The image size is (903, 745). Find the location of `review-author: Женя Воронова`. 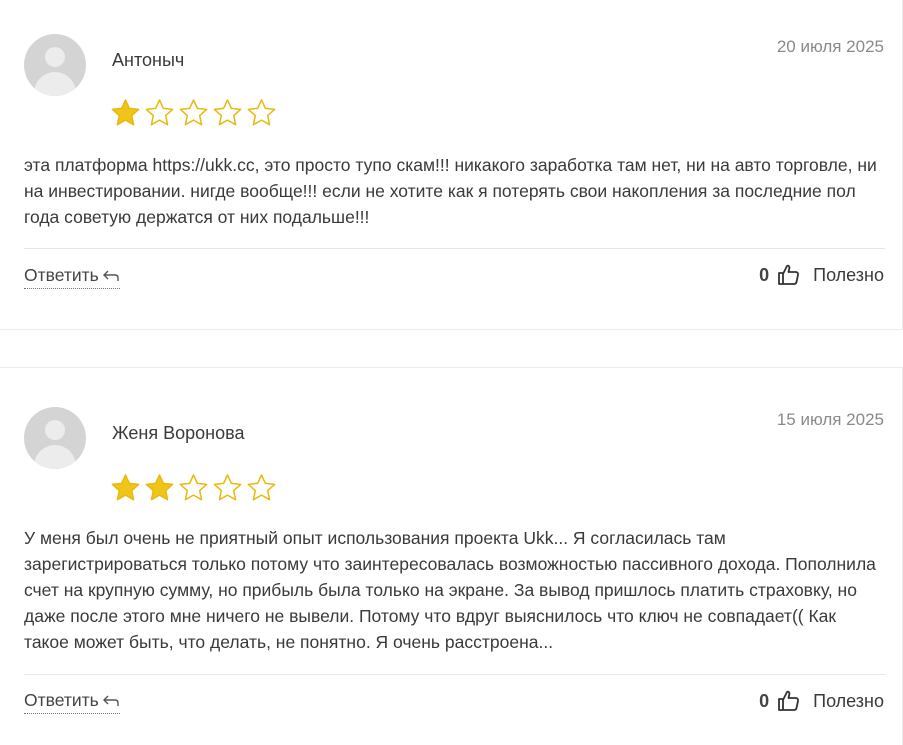

review-author: Женя Воронова is located at coordinates (178, 433).